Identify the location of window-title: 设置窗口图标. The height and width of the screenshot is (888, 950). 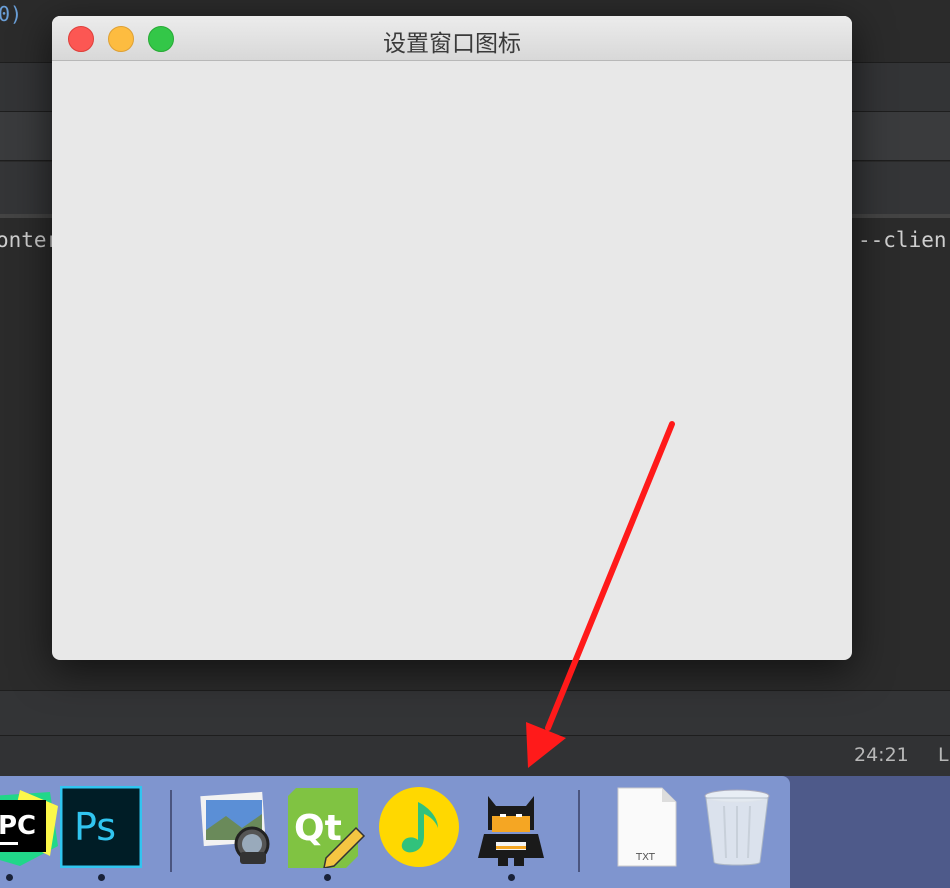
(452, 44).